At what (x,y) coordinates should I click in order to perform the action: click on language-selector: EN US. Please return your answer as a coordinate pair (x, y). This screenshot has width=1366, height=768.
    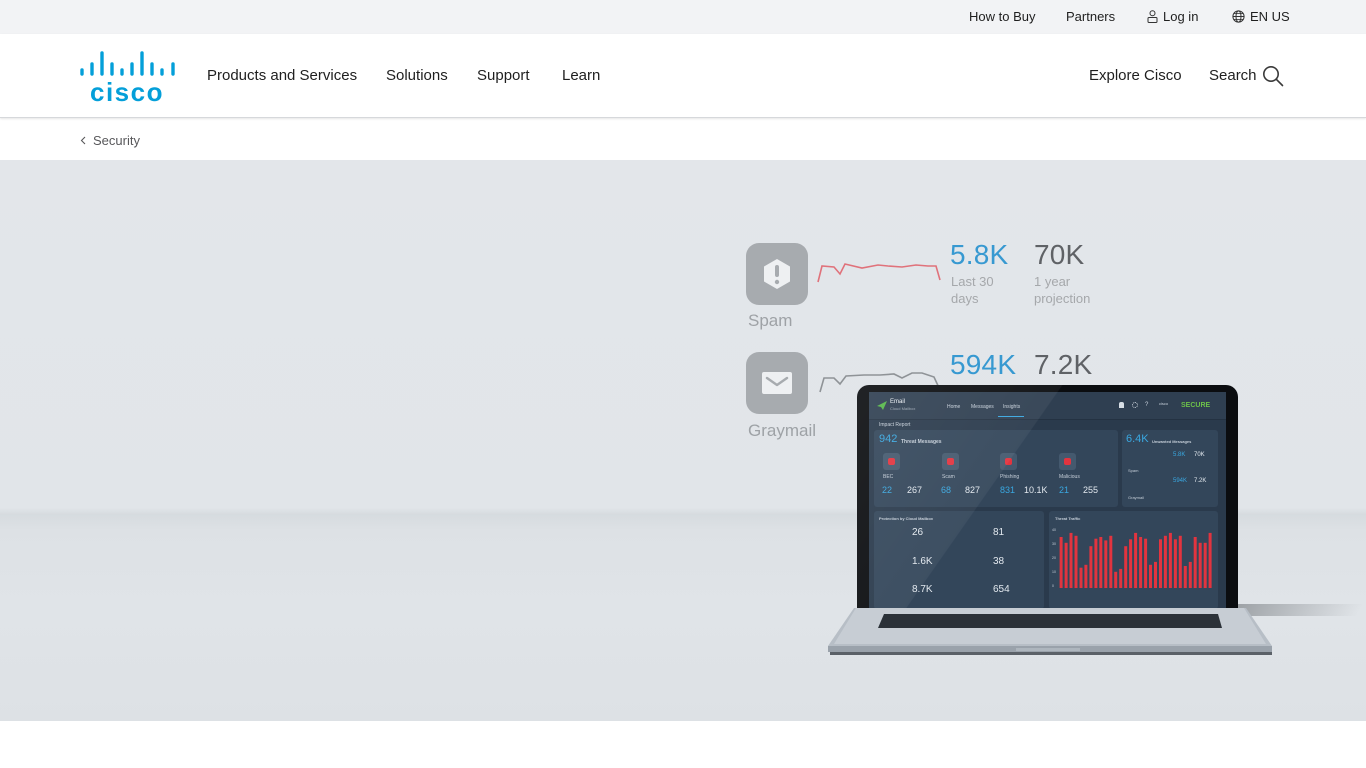
    Looking at the image, I should click on (1261, 16).